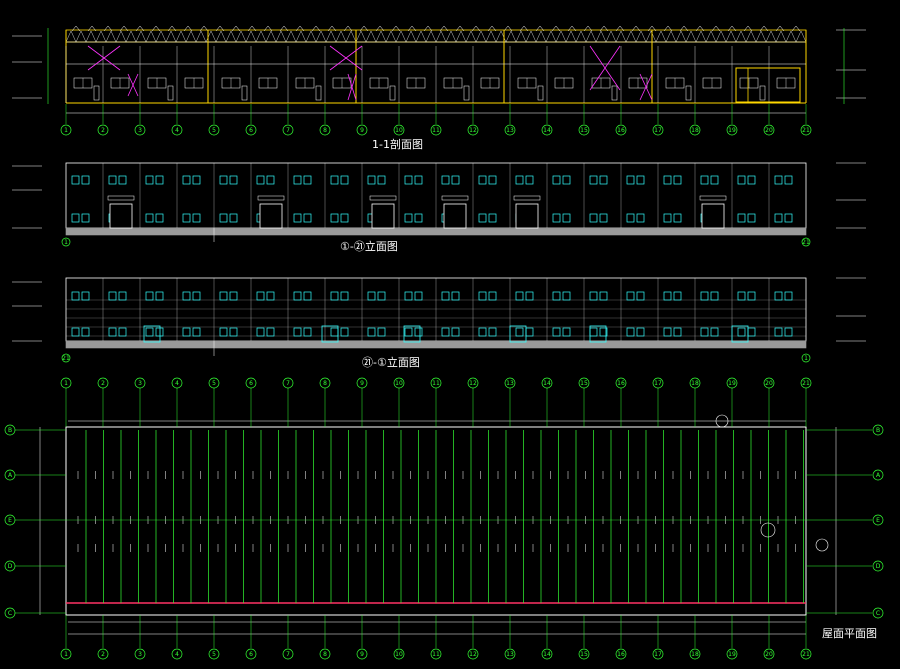  What do you see at coordinates (325, 383) in the screenshot?
I see `axis-label: 8` at bounding box center [325, 383].